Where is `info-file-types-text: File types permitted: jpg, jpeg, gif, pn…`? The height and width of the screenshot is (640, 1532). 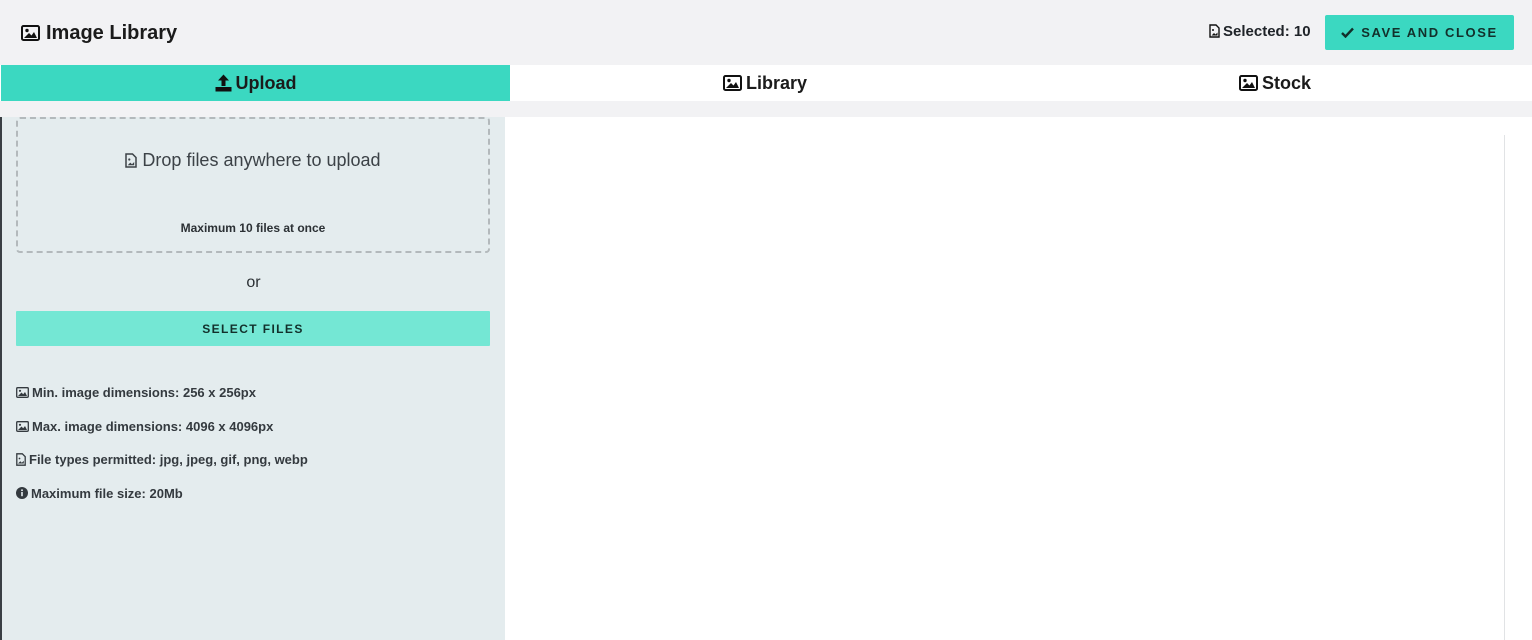 info-file-types-text: File types permitted: jpg, jpeg, gif, pn… is located at coordinates (168, 460).